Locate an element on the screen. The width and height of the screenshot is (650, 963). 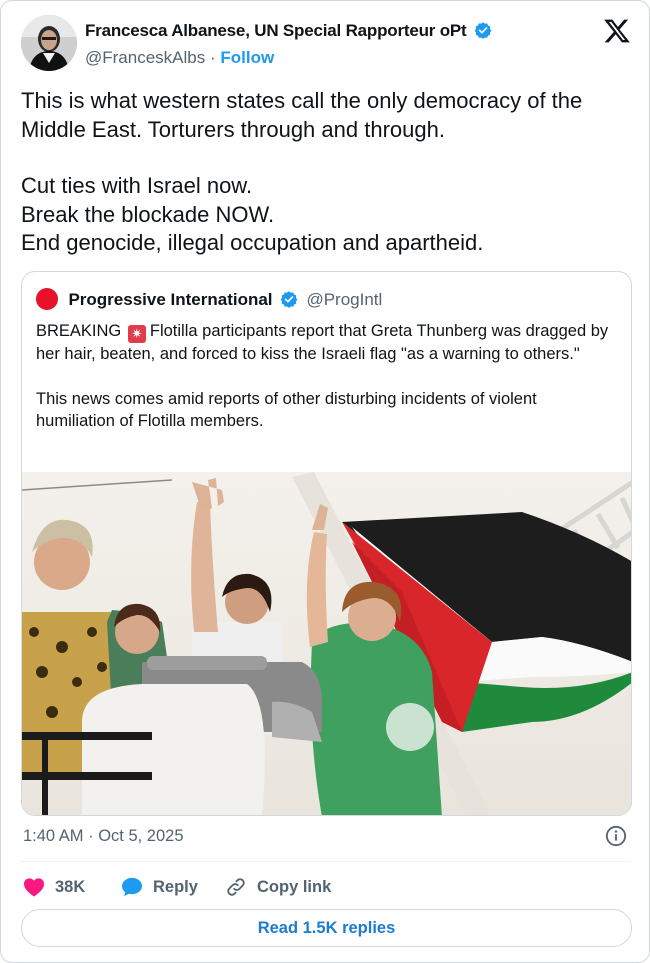
quoted-header: Progressive International @ProgIntl is located at coordinates (209, 300).